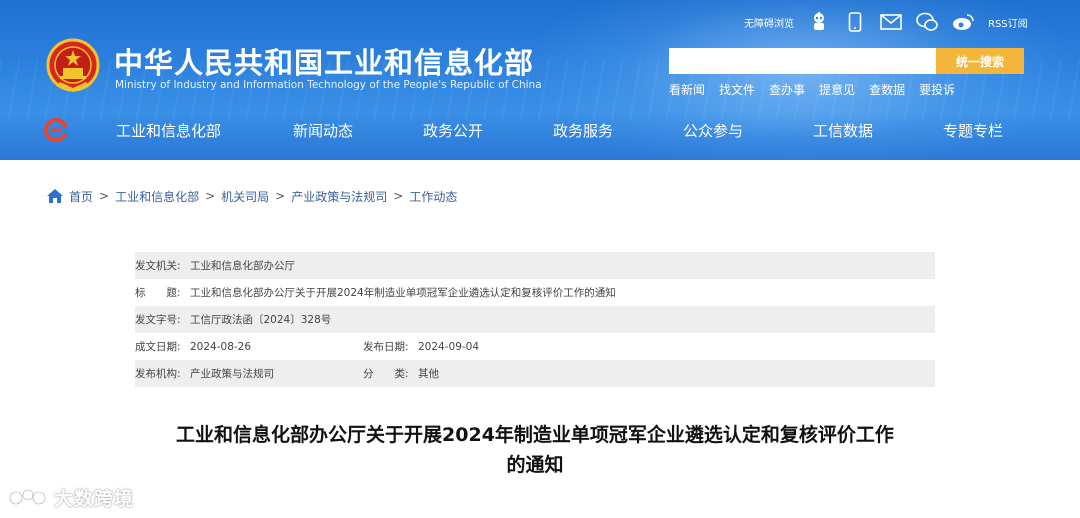 The height and width of the screenshot is (518, 1080). Describe the element at coordinates (157, 196) in the screenshot. I see `breadcrumb-miit: 工业和信息化部` at that location.